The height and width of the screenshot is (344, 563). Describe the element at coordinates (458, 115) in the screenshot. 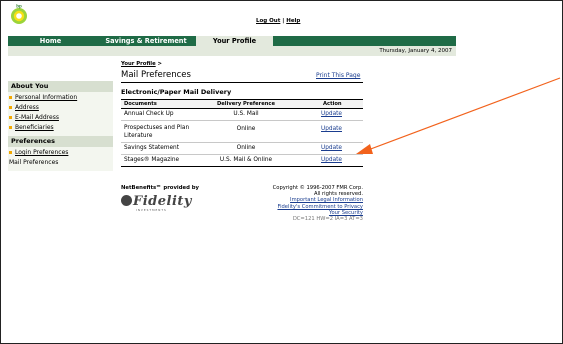

I see `annotation-arrow-icon` at that location.